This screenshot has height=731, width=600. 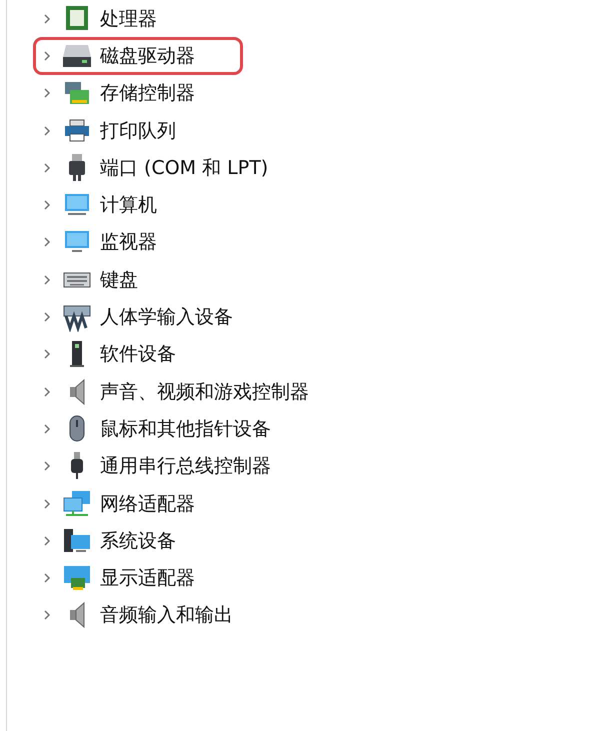 What do you see at coordinates (204, 391) in the screenshot?
I see `tree-item-label: 声音、视频和游戏控制器` at bounding box center [204, 391].